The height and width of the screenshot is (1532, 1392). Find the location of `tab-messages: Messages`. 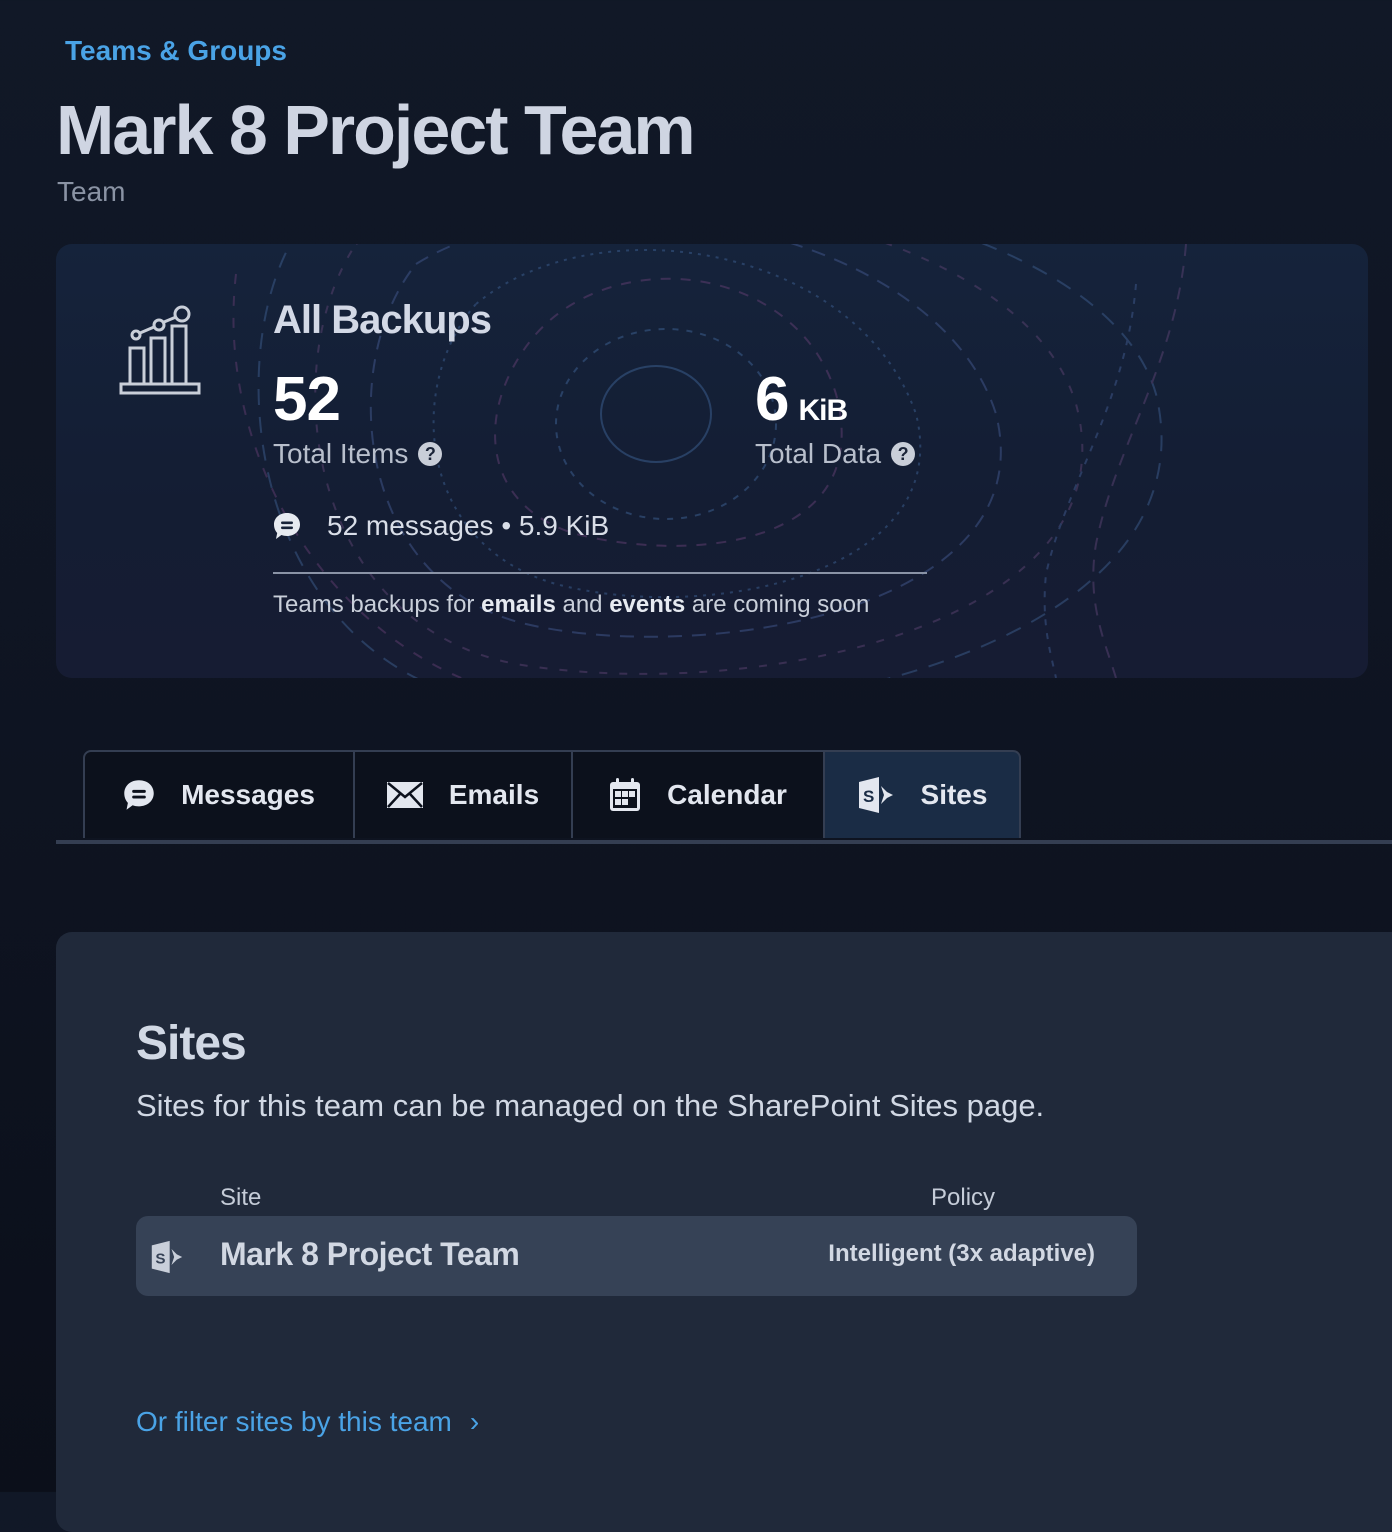

tab-messages: Messages is located at coordinates (218, 794).